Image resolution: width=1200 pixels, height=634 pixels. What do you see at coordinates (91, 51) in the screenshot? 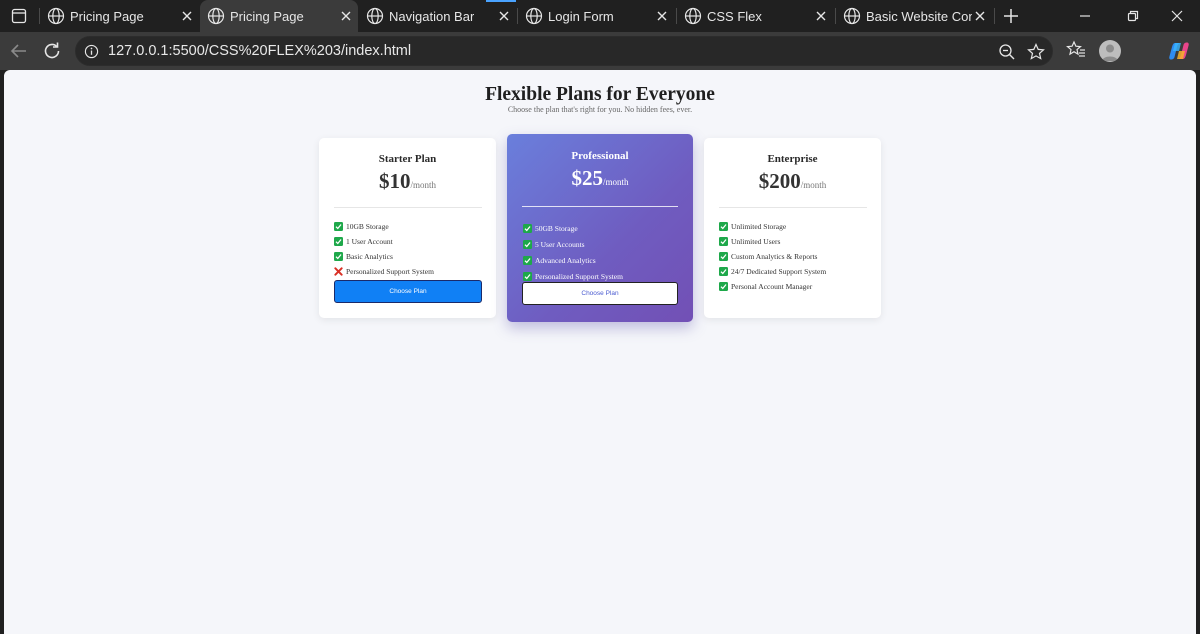
I see `info-icon` at bounding box center [91, 51].